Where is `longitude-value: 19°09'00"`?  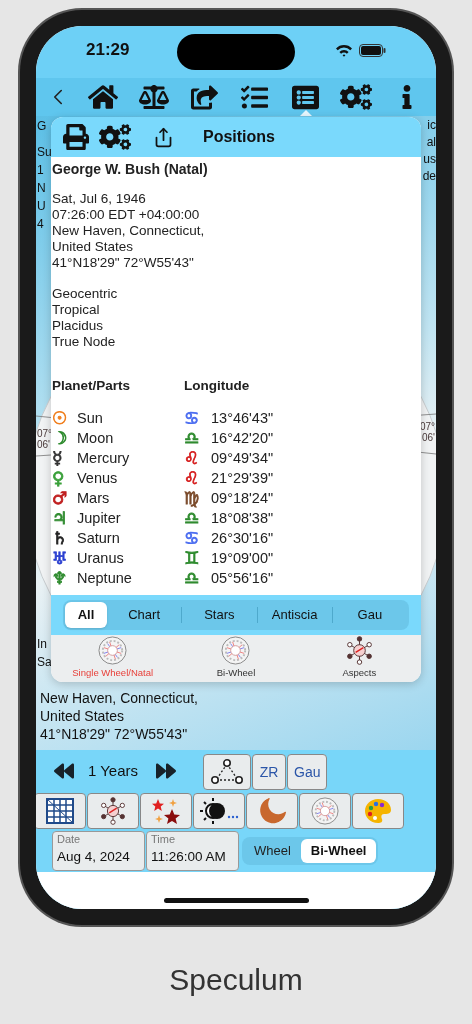
longitude-value: 19°09'00" is located at coordinates (242, 558).